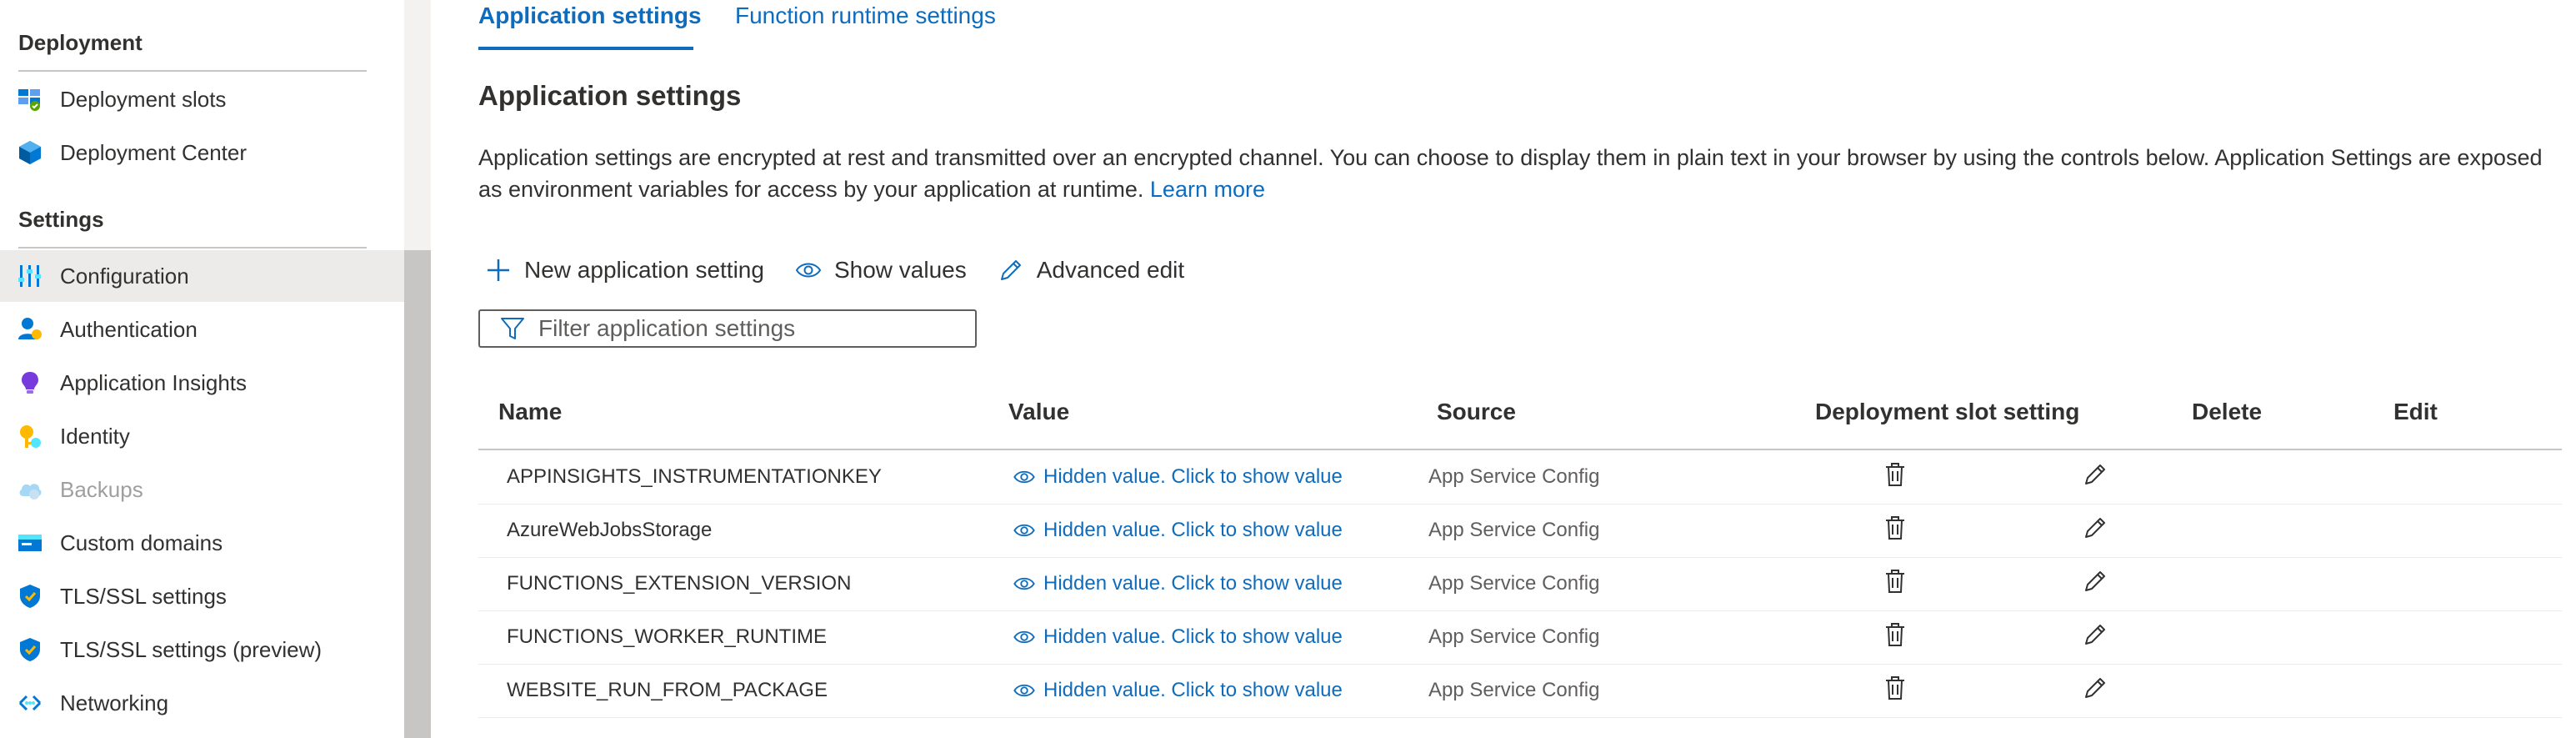 Image resolution: width=2576 pixels, height=738 pixels. What do you see at coordinates (30, 543) in the screenshot?
I see `custom-domains-icon` at bounding box center [30, 543].